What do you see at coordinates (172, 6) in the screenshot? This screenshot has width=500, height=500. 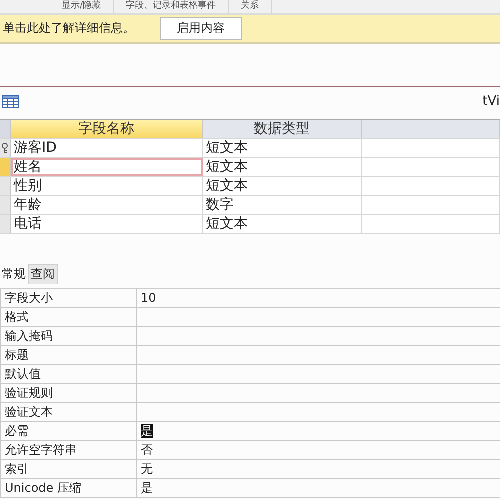 I see `ribbon-group-label: 字段、记录和表格事件` at bounding box center [172, 6].